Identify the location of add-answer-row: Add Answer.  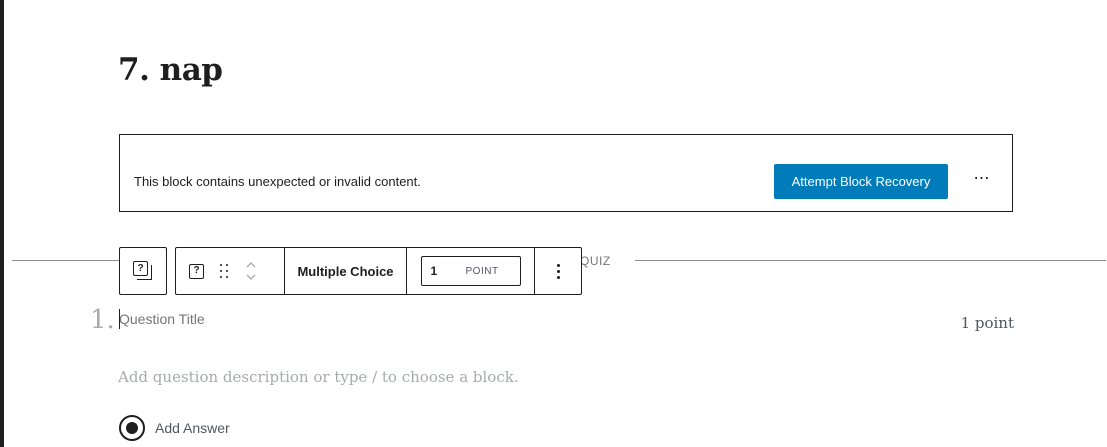
(174, 428).